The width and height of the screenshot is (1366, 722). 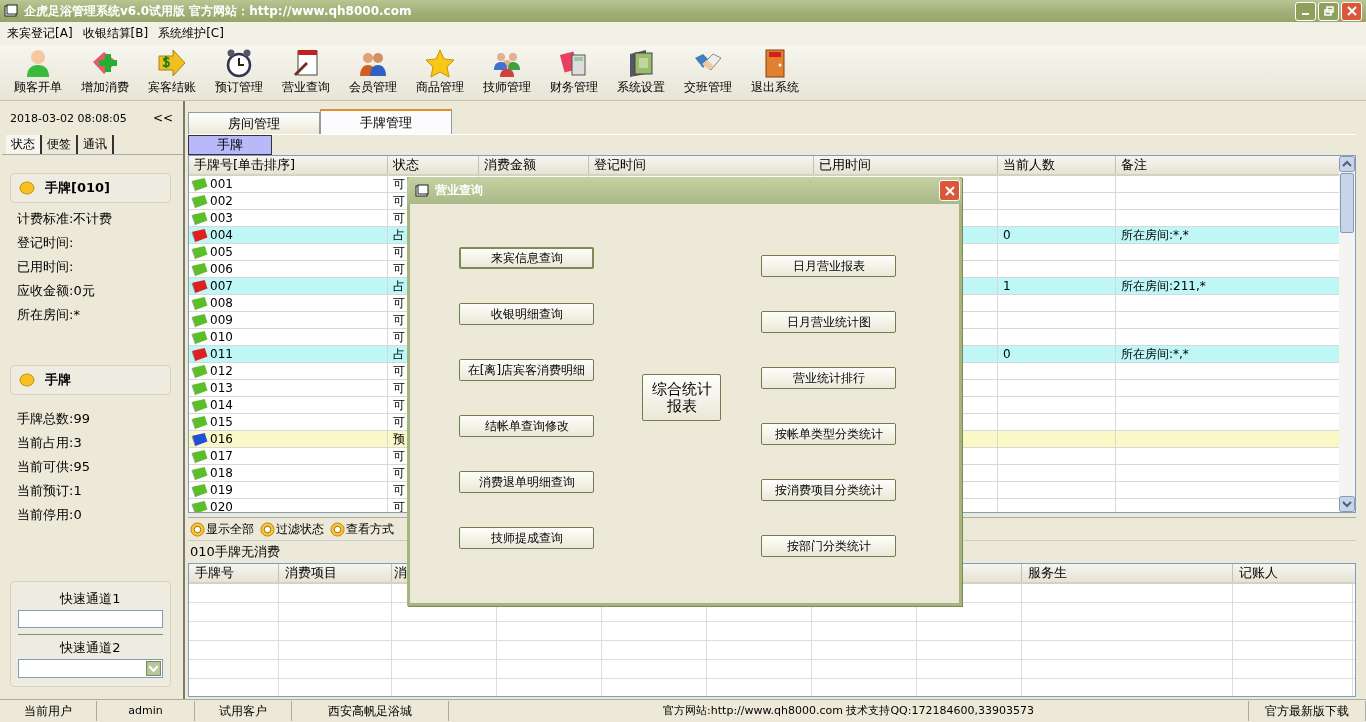 What do you see at coordinates (422, 190) in the screenshot?
I see `window-icon` at bounding box center [422, 190].